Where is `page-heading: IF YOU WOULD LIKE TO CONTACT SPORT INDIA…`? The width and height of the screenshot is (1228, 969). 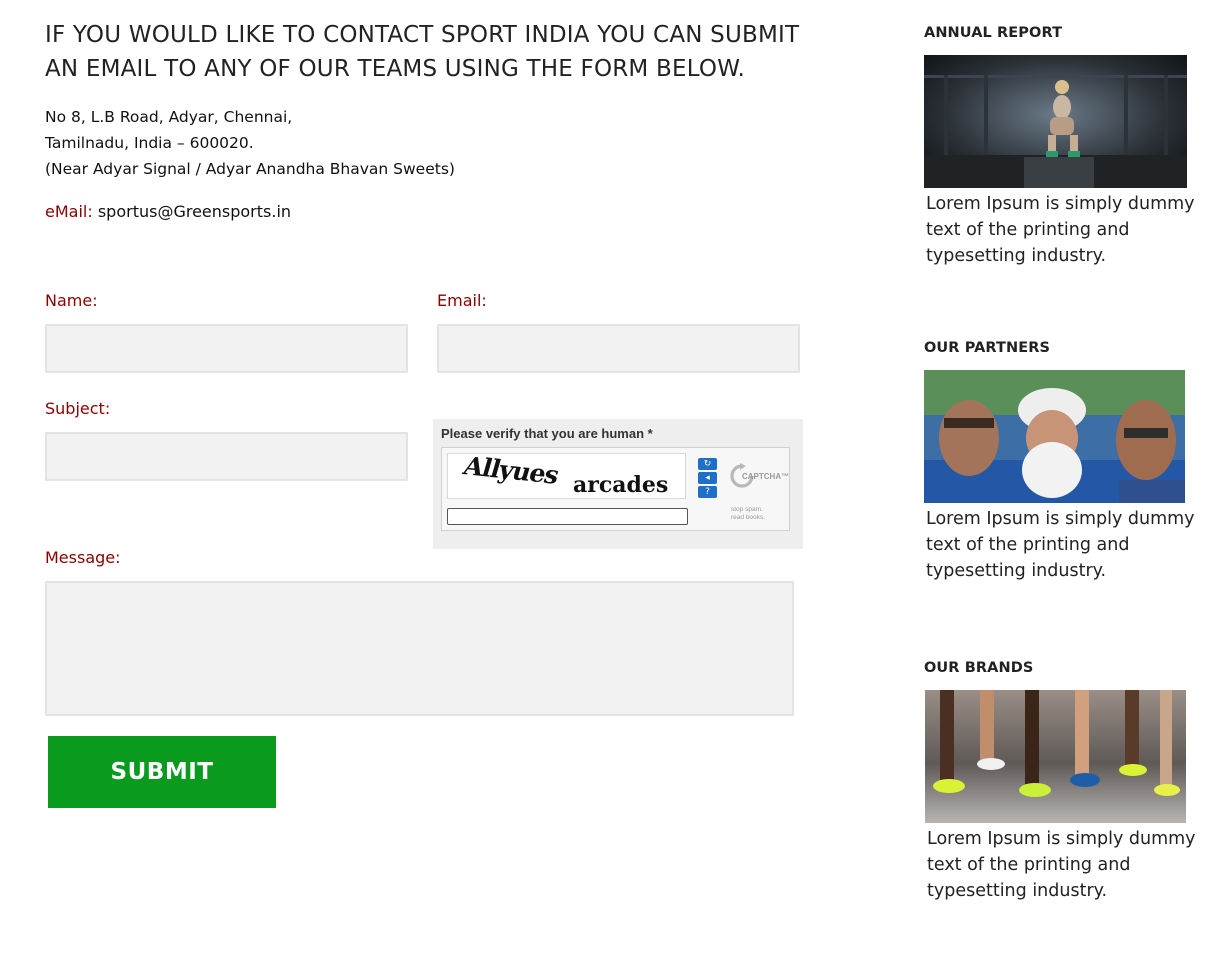
page-heading: IF YOU WOULD LIKE TO CONTACT SPORT INDIA… is located at coordinates (422, 52).